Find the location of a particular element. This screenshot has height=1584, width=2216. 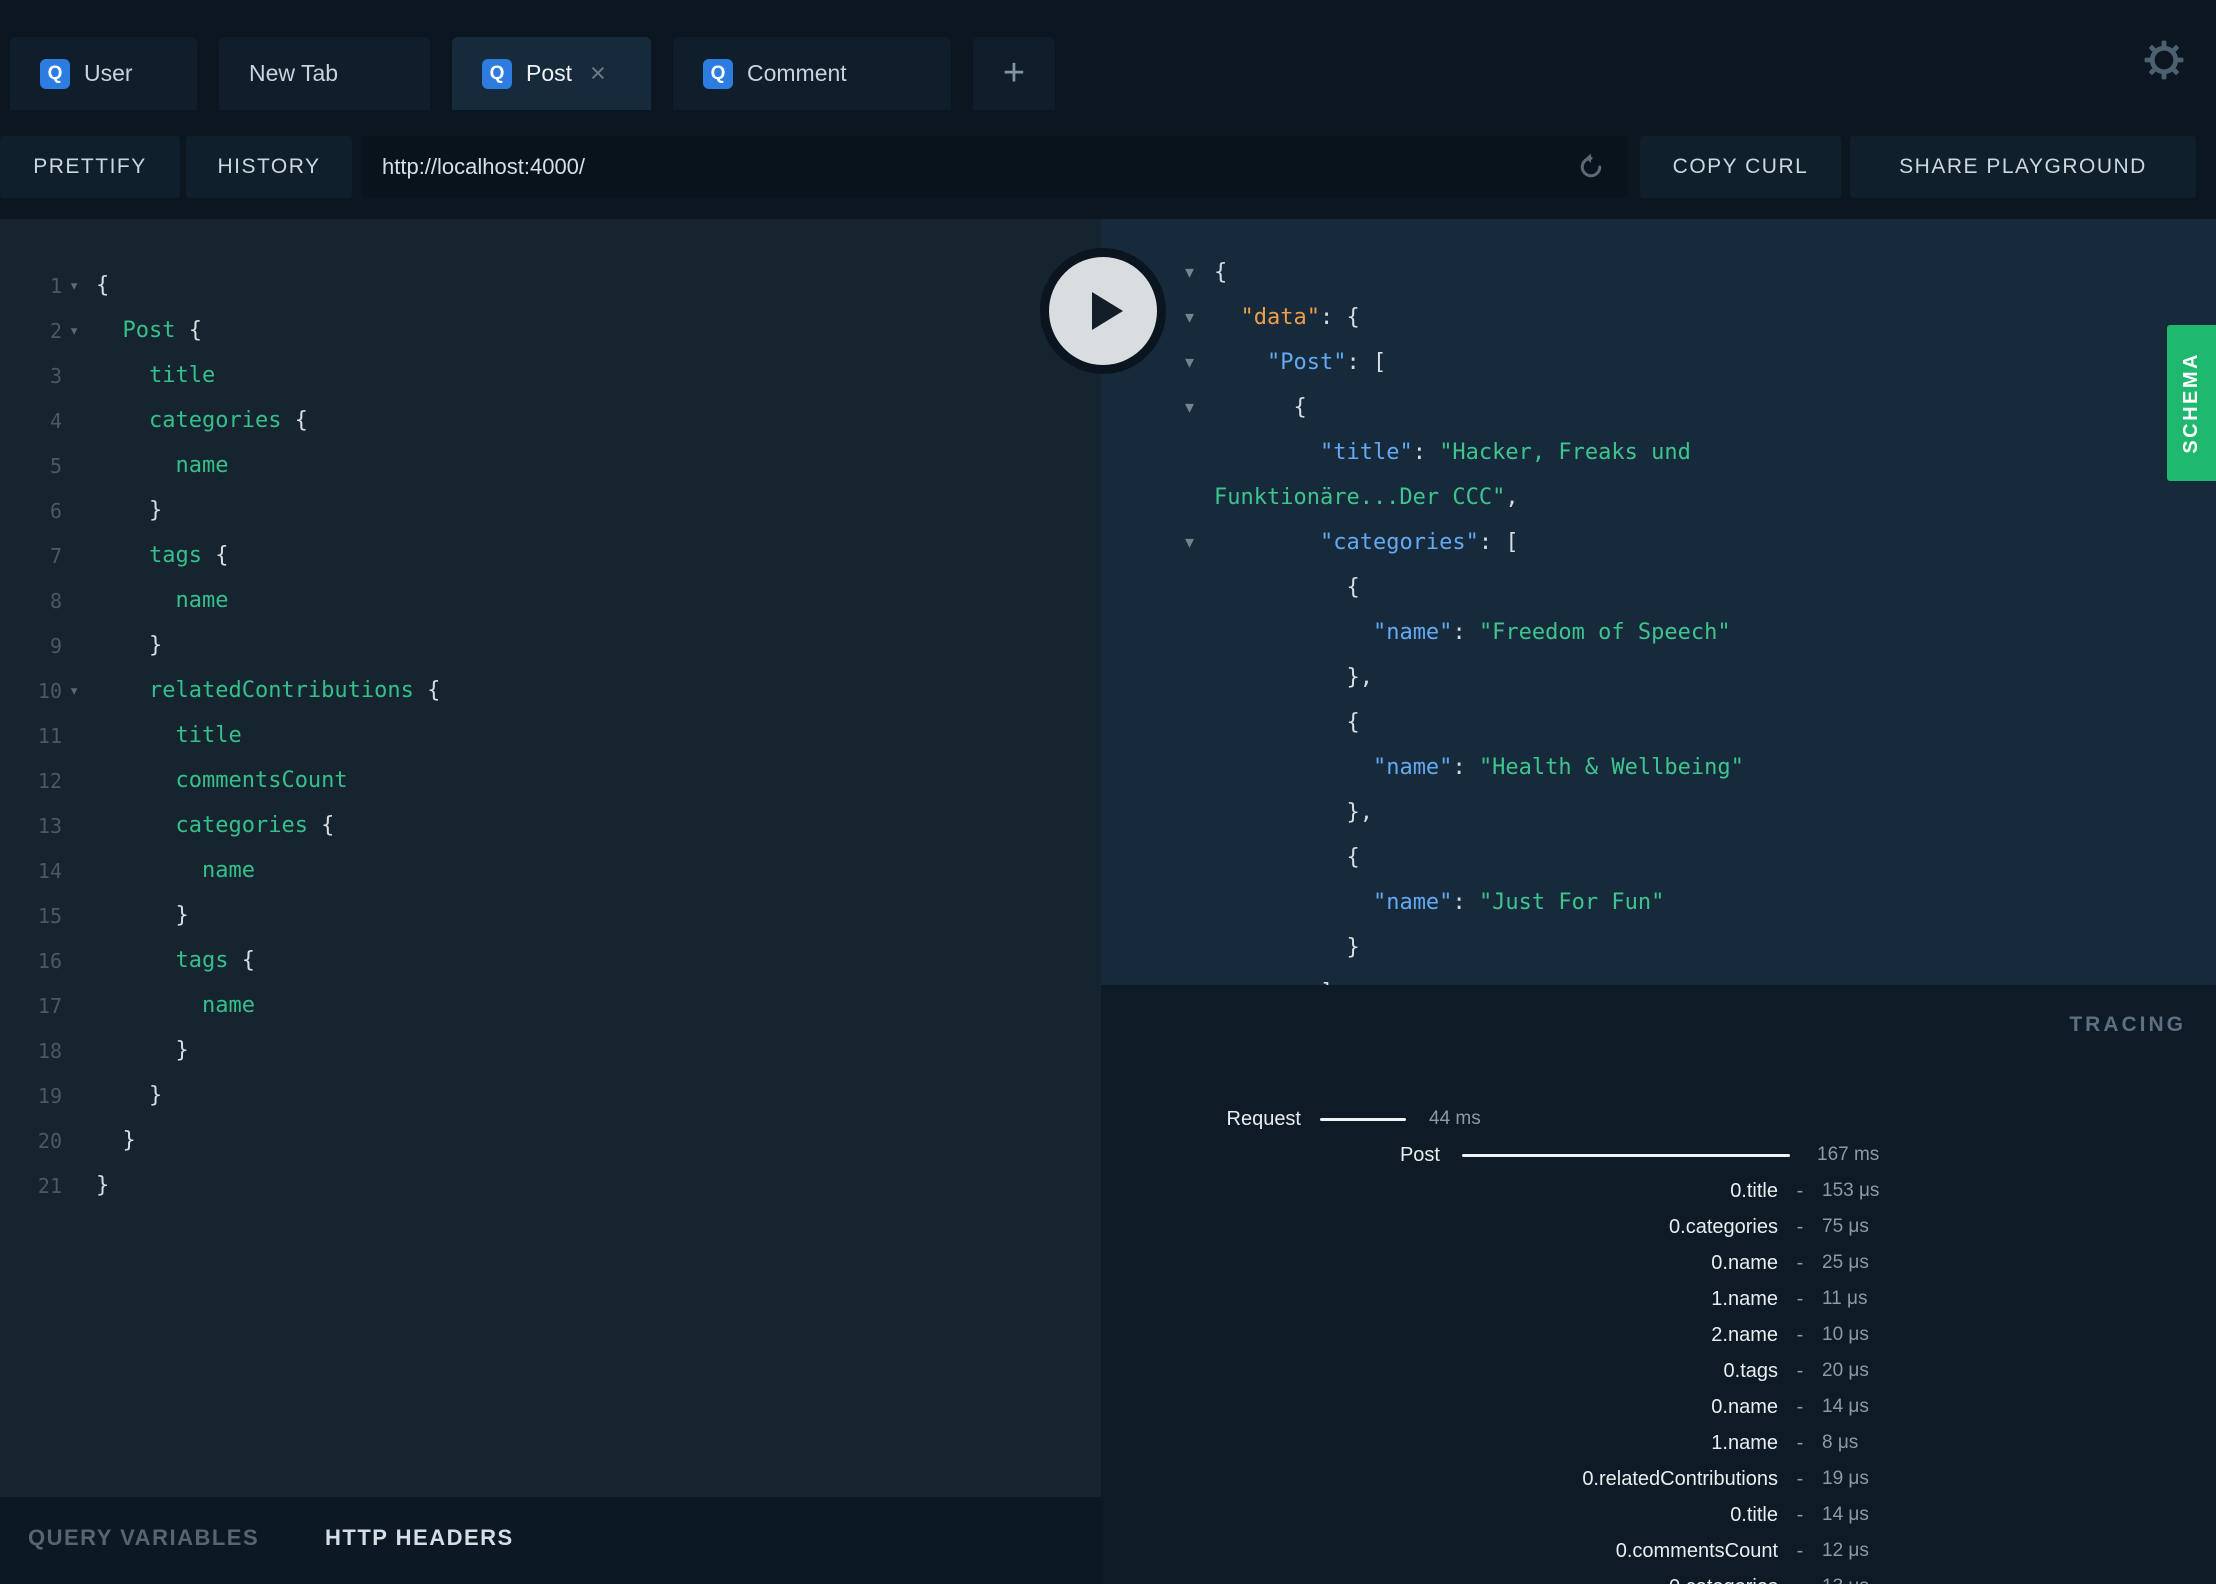

response-line: "name": "Just For Fun" is located at coordinates (1658, 902).